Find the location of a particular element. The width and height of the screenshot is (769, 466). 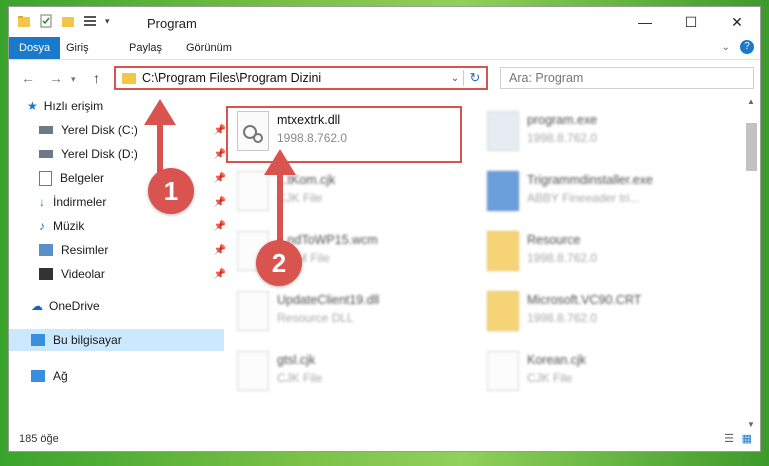

title-bar: ▾ Program — ☐ ✕ is located at coordinates (384, 22).